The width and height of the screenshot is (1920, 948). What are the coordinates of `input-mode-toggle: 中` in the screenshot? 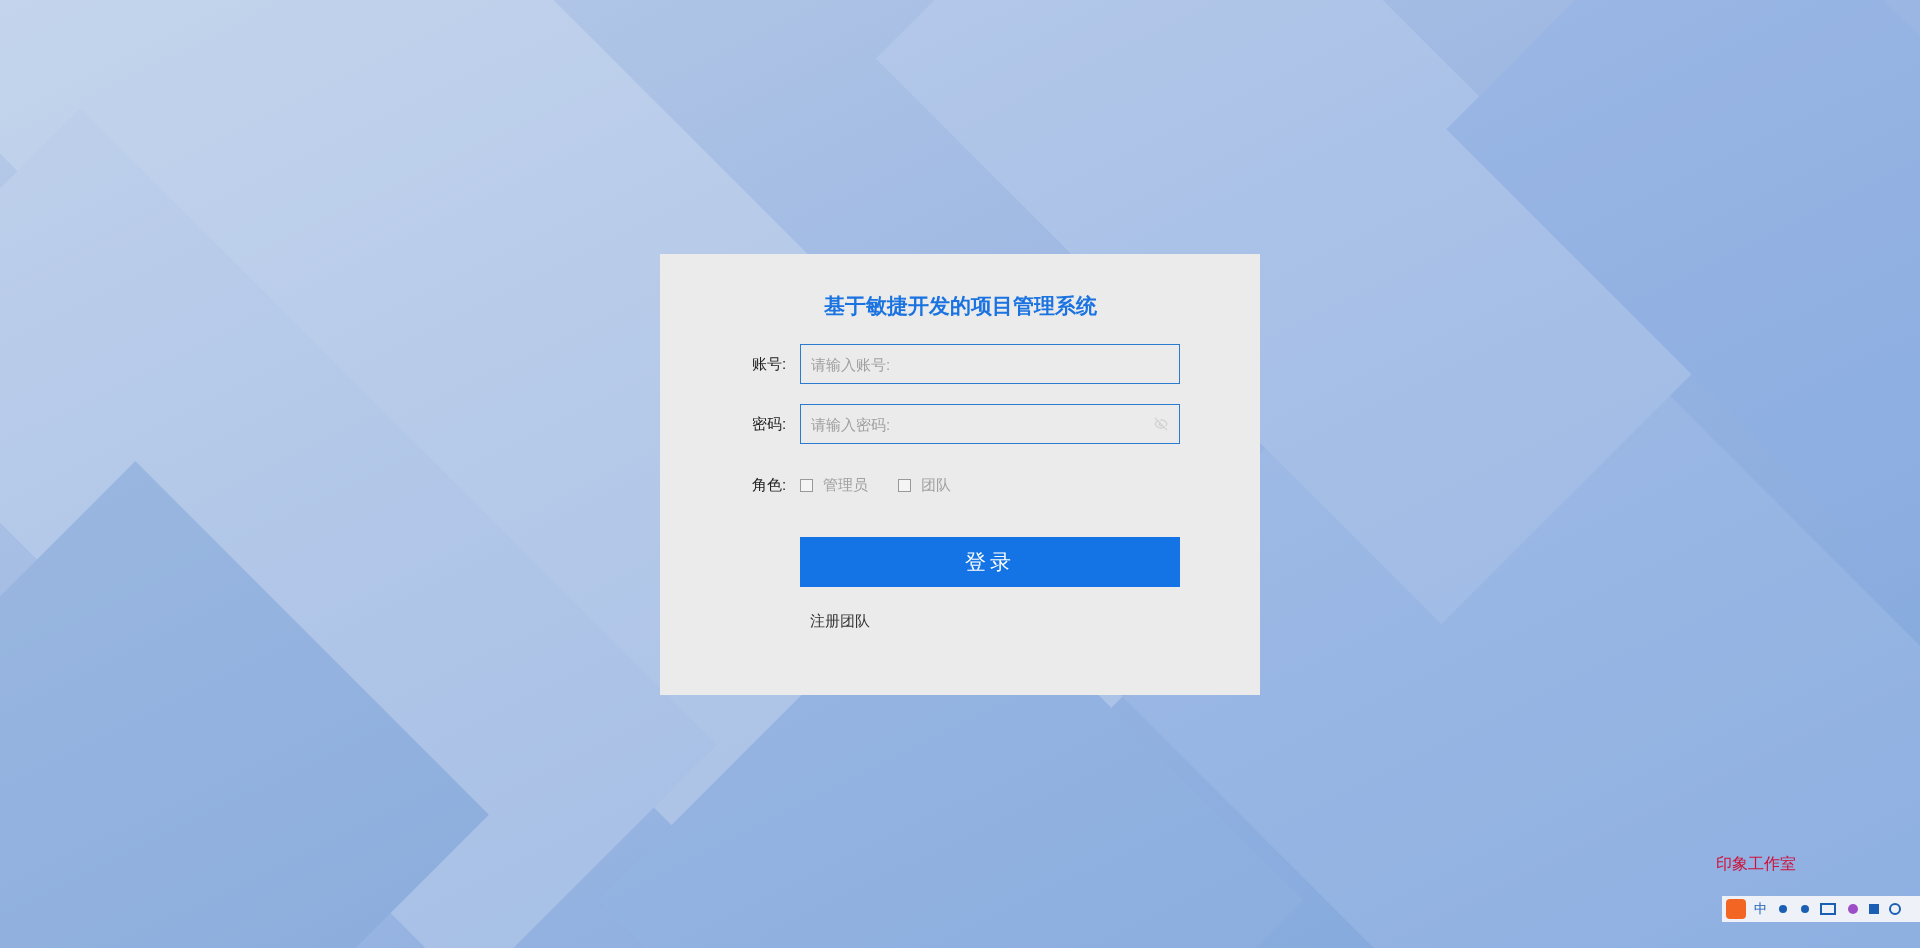 It's located at (1760, 909).